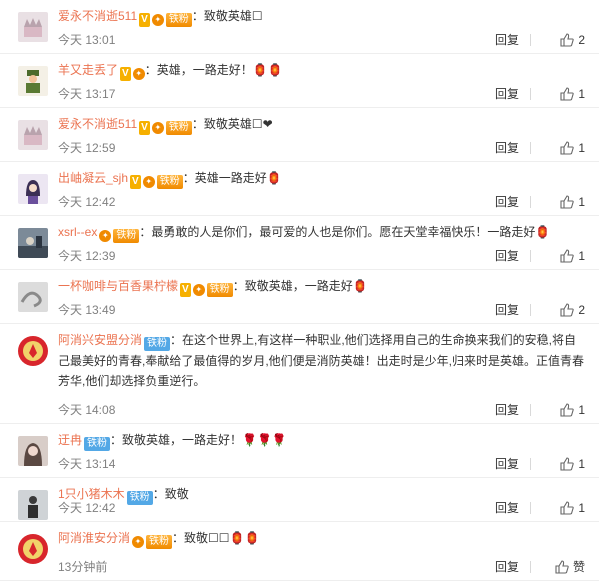 This screenshot has height=581, width=599. What do you see at coordinates (87, 464) in the screenshot?
I see `comment-time: 今天 13:14` at bounding box center [87, 464].